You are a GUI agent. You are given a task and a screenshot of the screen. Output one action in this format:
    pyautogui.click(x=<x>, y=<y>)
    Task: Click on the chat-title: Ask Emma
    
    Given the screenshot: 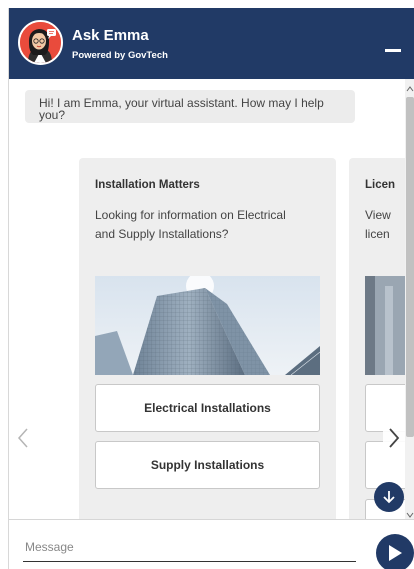 What is the action you would take?
    pyautogui.click(x=110, y=35)
    